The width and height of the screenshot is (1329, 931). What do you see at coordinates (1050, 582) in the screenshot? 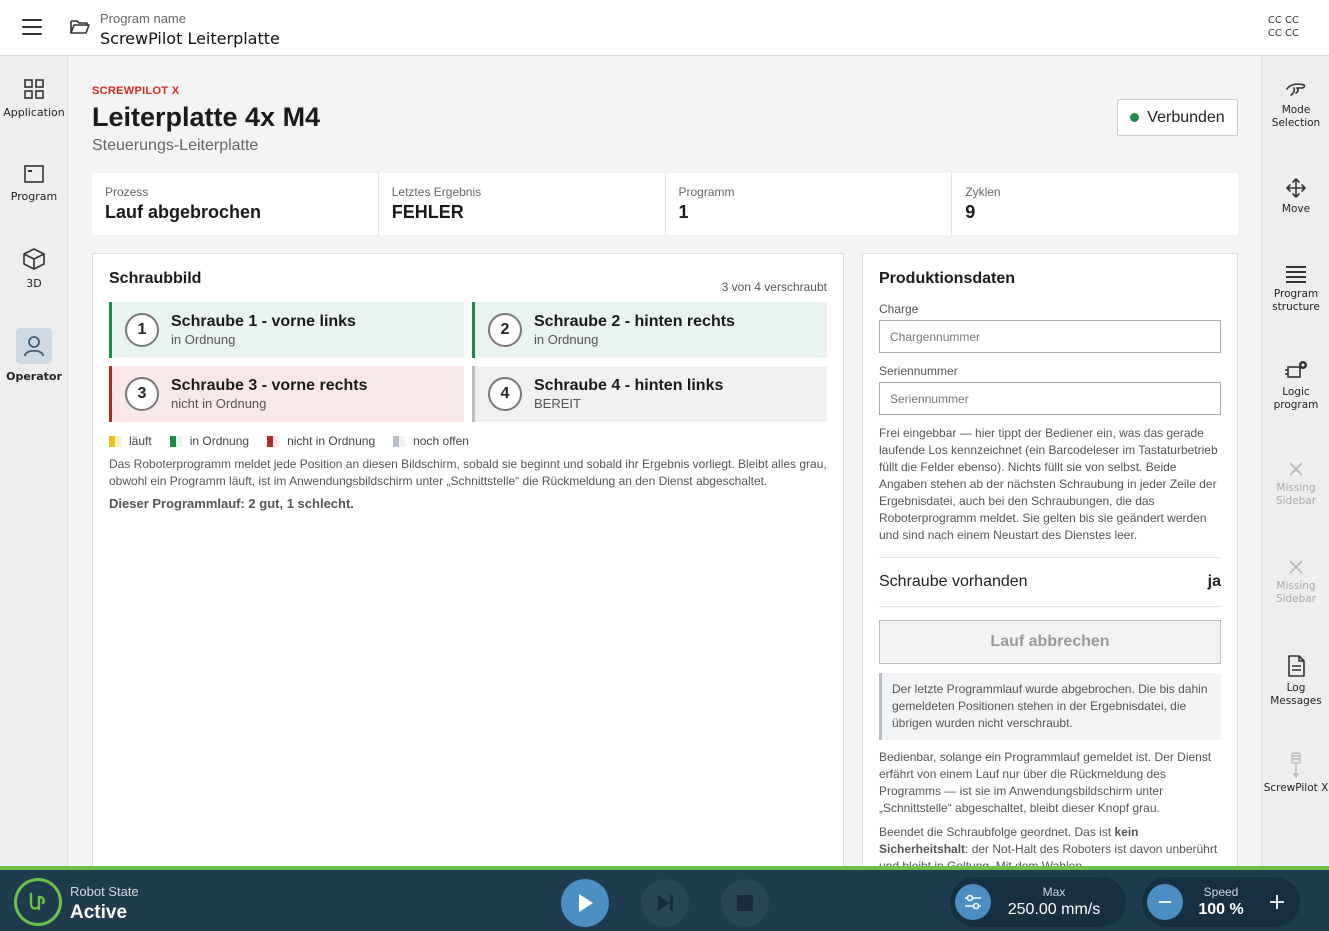
I see `screw-present-row: Schraube vorhanden ja` at bounding box center [1050, 582].